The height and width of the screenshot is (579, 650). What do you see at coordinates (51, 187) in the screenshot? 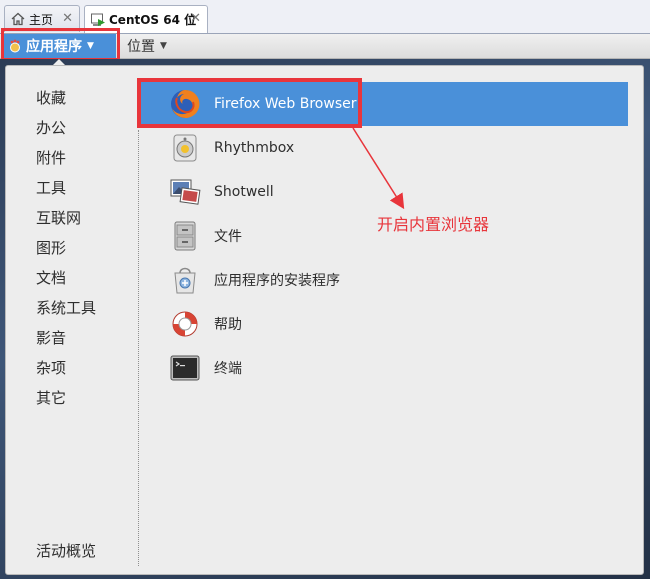
I see `category-utilities: 工具` at bounding box center [51, 187].